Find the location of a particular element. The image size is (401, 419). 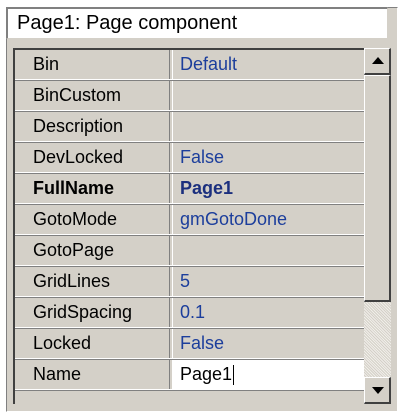

property-value: 0.1 is located at coordinates (268, 313).